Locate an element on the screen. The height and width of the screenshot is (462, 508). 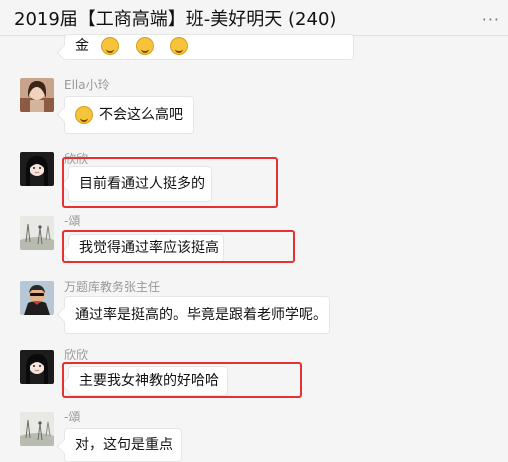
message-text: 通过率是挺高的。毕竟是跟着老师学呢。 is located at coordinates (201, 315).